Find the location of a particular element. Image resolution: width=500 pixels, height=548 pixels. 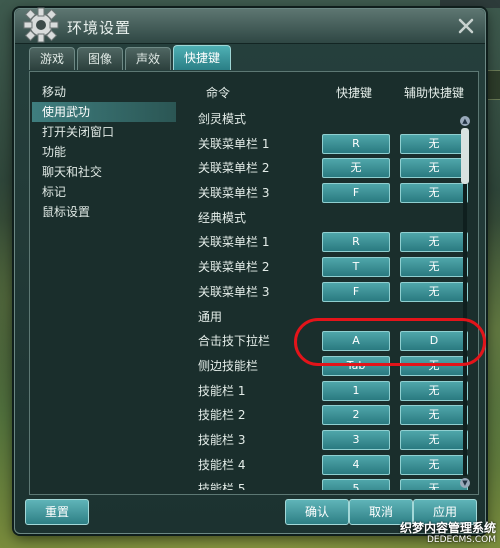

category-function: 功能 is located at coordinates (107, 152).